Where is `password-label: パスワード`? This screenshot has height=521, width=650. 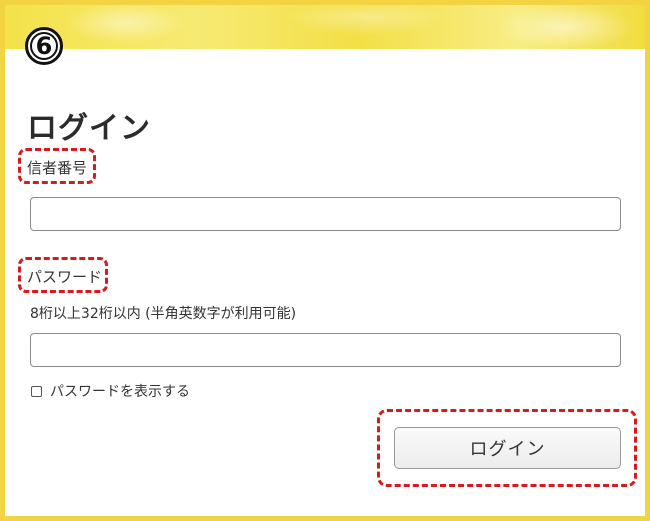
password-label: パスワード is located at coordinates (65, 277).